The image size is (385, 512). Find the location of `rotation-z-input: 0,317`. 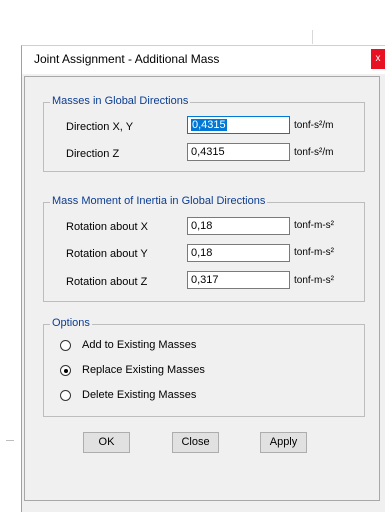

rotation-z-input: 0,317 is located at coordinates (238, 280).